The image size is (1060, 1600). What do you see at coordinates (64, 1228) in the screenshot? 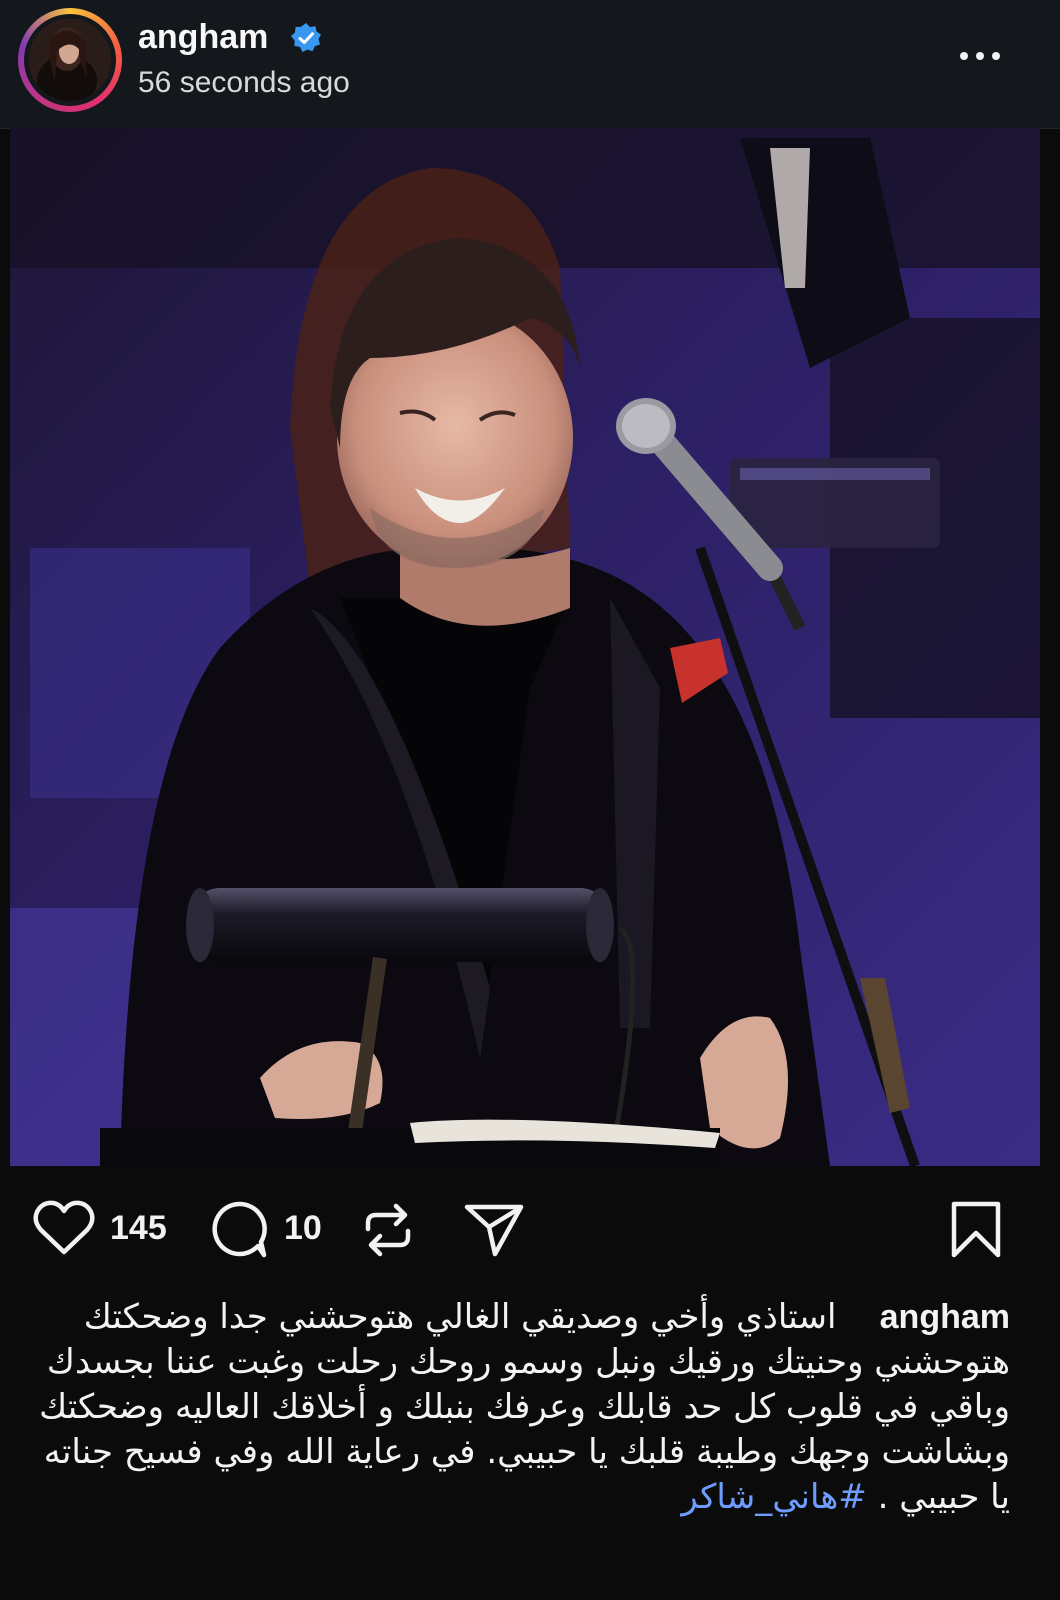
I see `heart-icon` at bounding box center [64, 1228].